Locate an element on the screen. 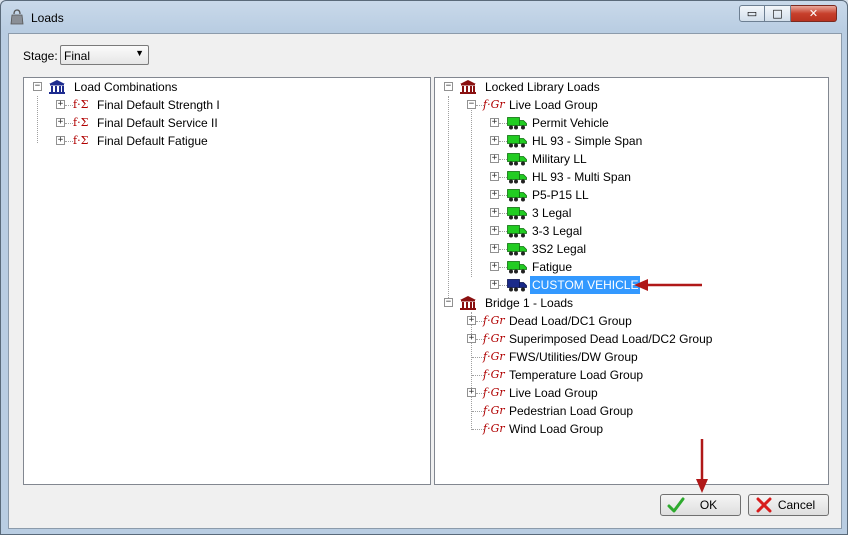  minimize-icon: ▭ is located at coordinates (752, 13).